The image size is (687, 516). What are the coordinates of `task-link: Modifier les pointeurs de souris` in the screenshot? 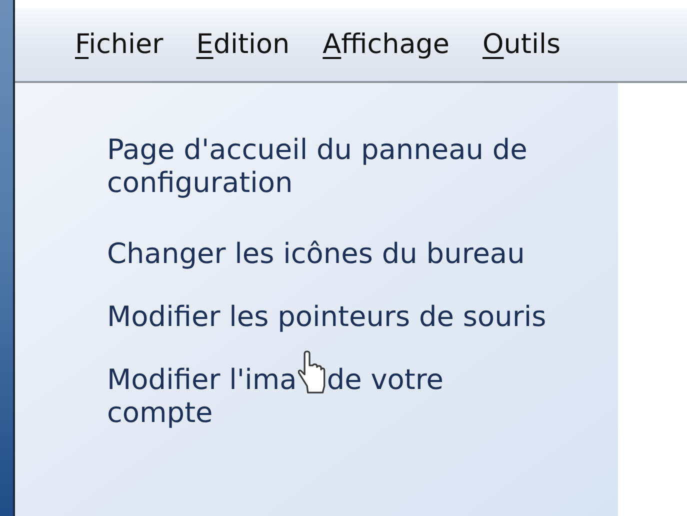 It's located at (362, 316).